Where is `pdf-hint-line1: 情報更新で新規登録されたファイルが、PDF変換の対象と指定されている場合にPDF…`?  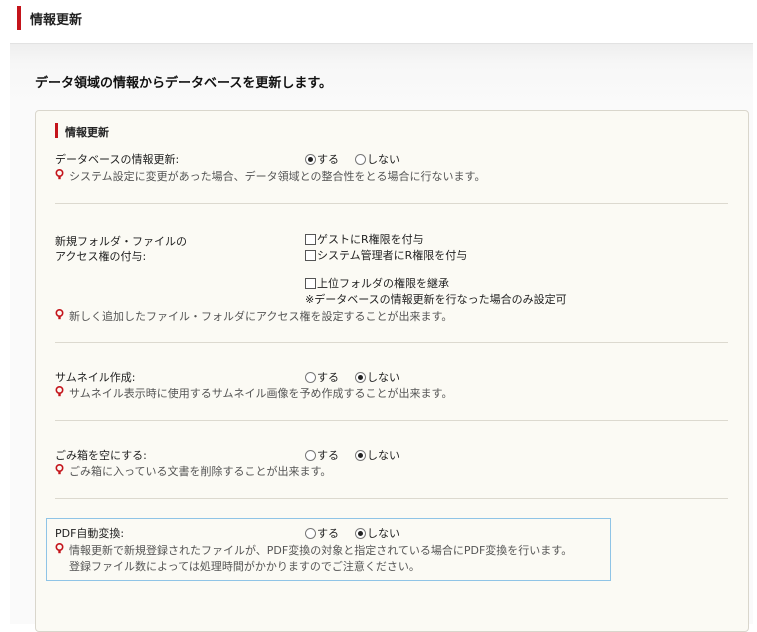 pdf-hint-line1: 情報更新で新規登録されたファイルが、PDF変換の対象と指定されている場合にPDF… is located at coordinates (313, 550).